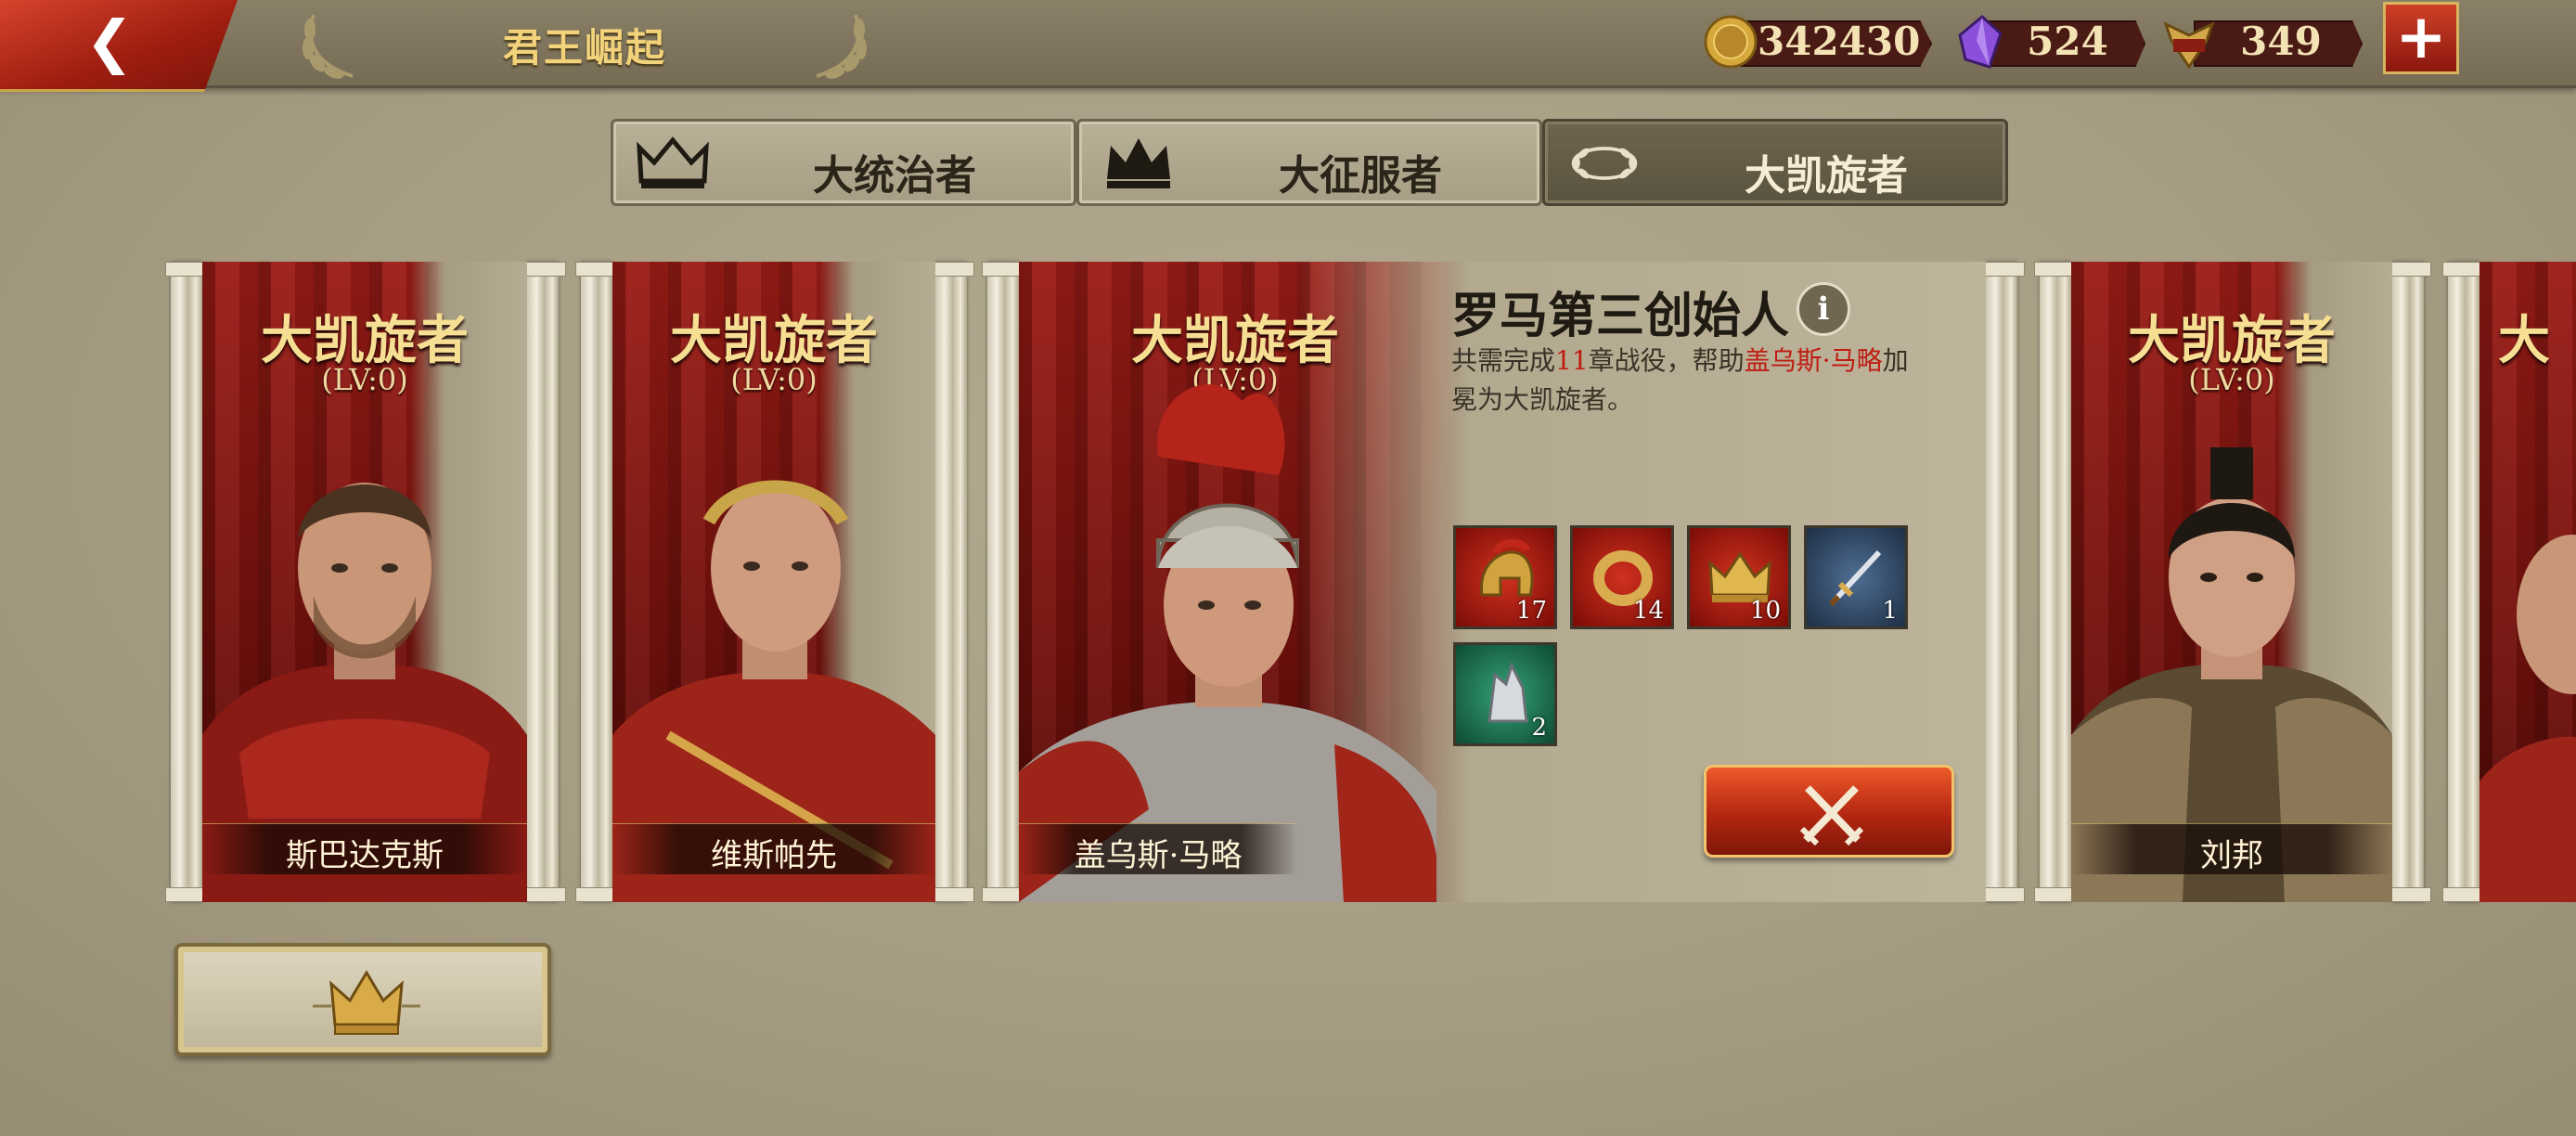 Image resolution: width=2576 pixels, height=1136 pixels. Describe the element at coordinates (1539, 728) in the screenshot. I see `item-count: 2` at that location.